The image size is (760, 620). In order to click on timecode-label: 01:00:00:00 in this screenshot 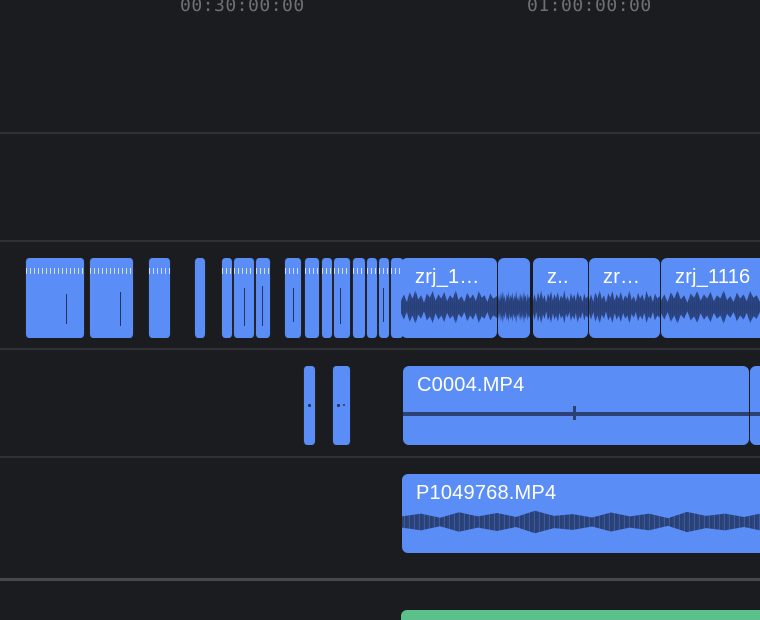, I will do `click(589, 8)`.